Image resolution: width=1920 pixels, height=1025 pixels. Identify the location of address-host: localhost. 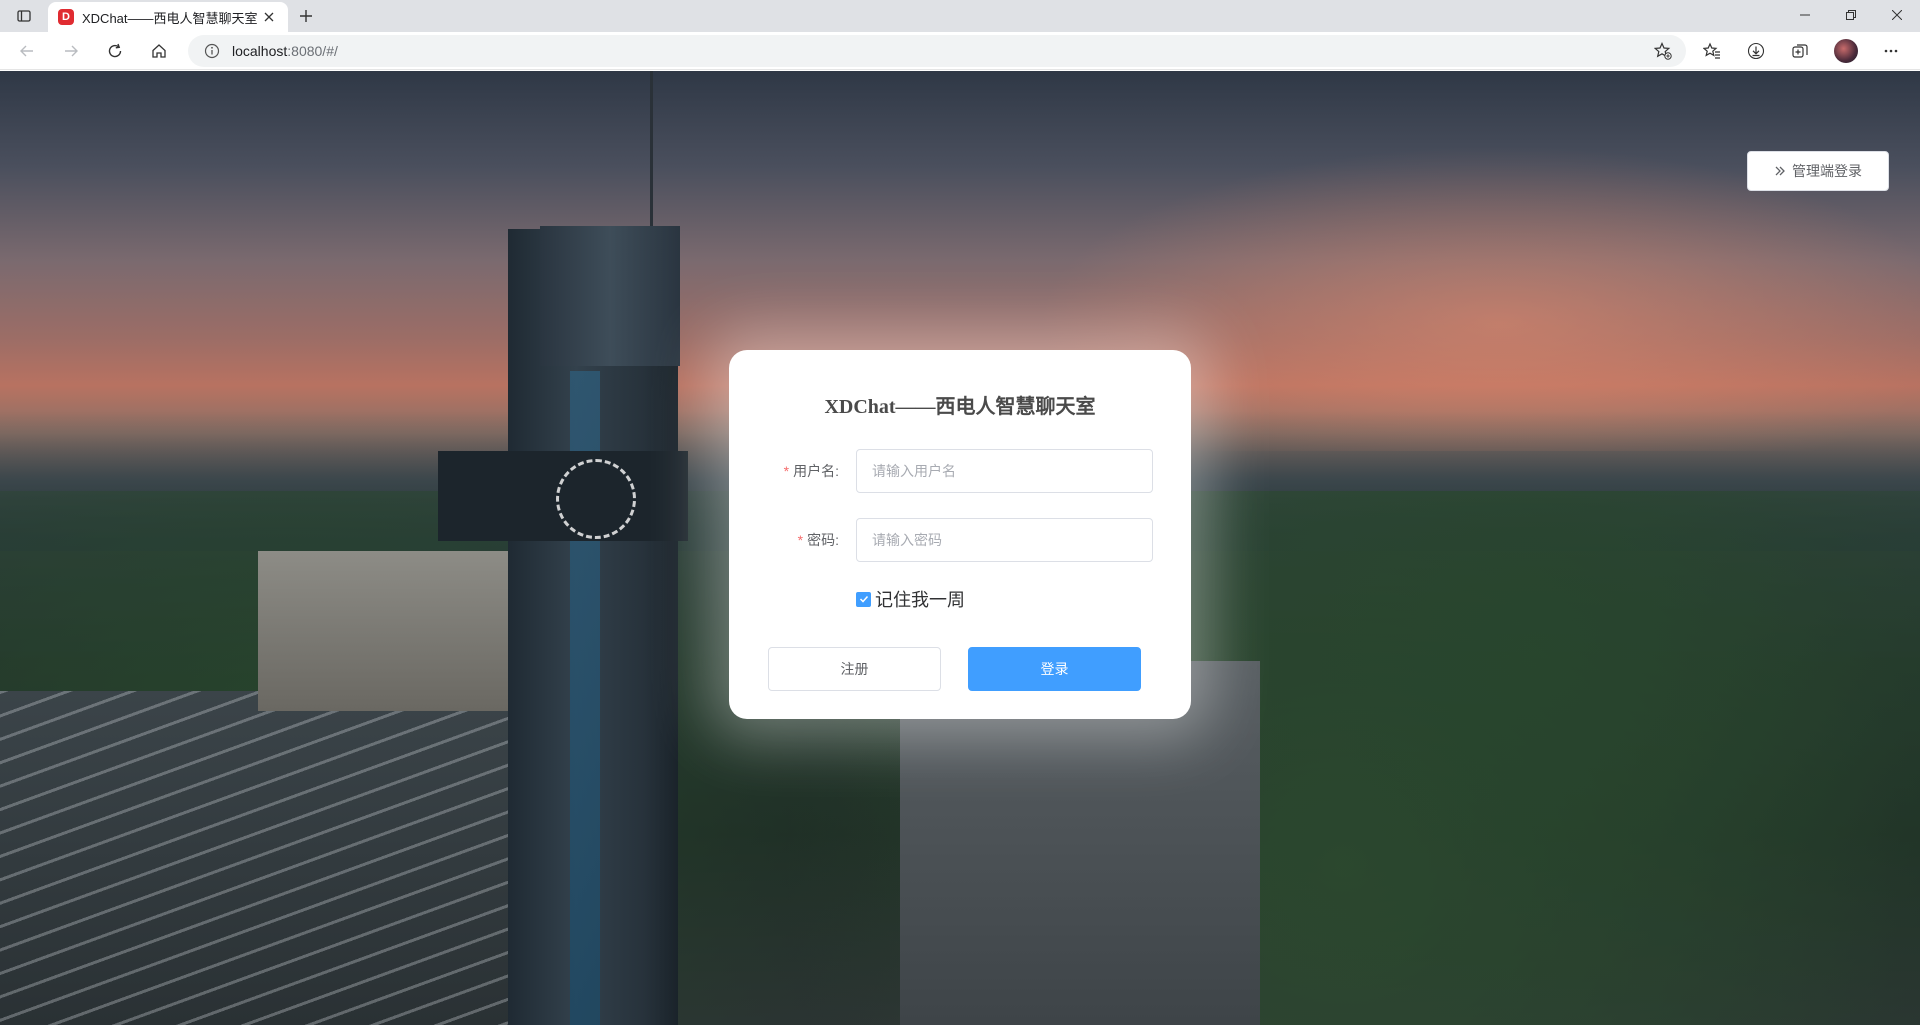
(260, 51).